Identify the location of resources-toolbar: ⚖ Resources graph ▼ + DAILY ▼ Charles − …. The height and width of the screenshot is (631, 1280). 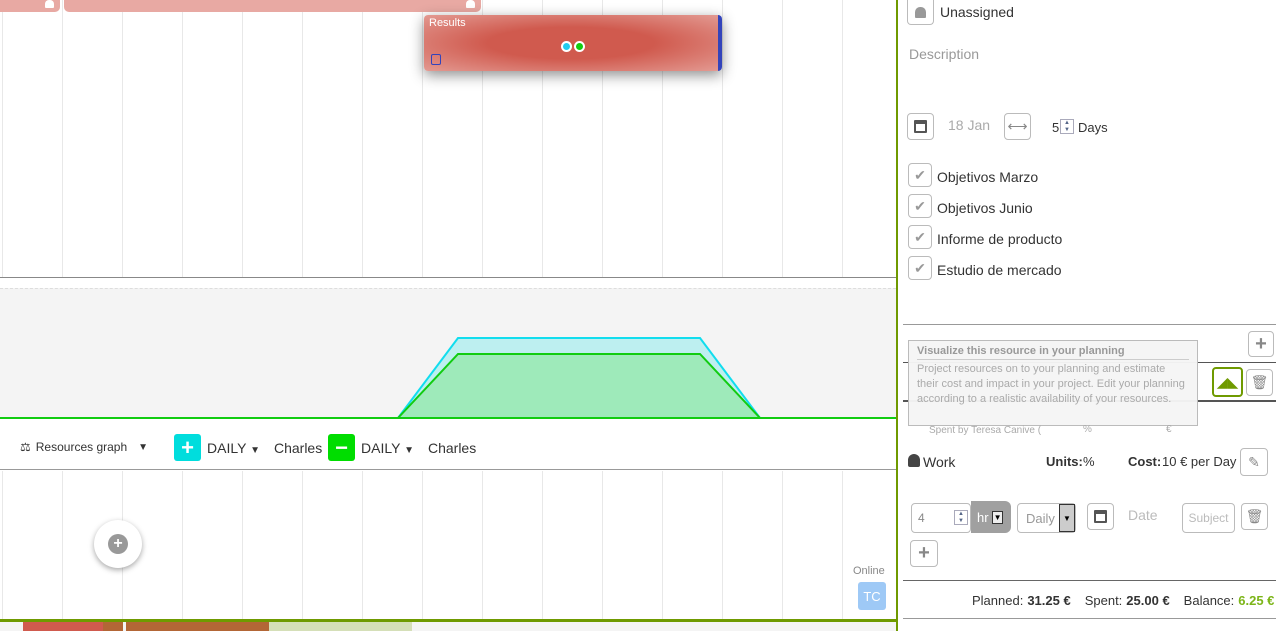
(448, 450).